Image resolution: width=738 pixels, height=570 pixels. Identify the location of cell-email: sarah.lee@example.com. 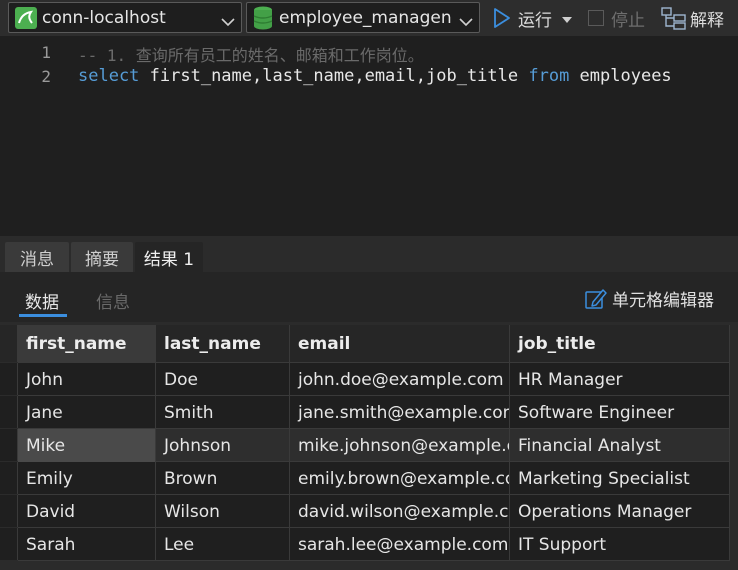
(400, 544).